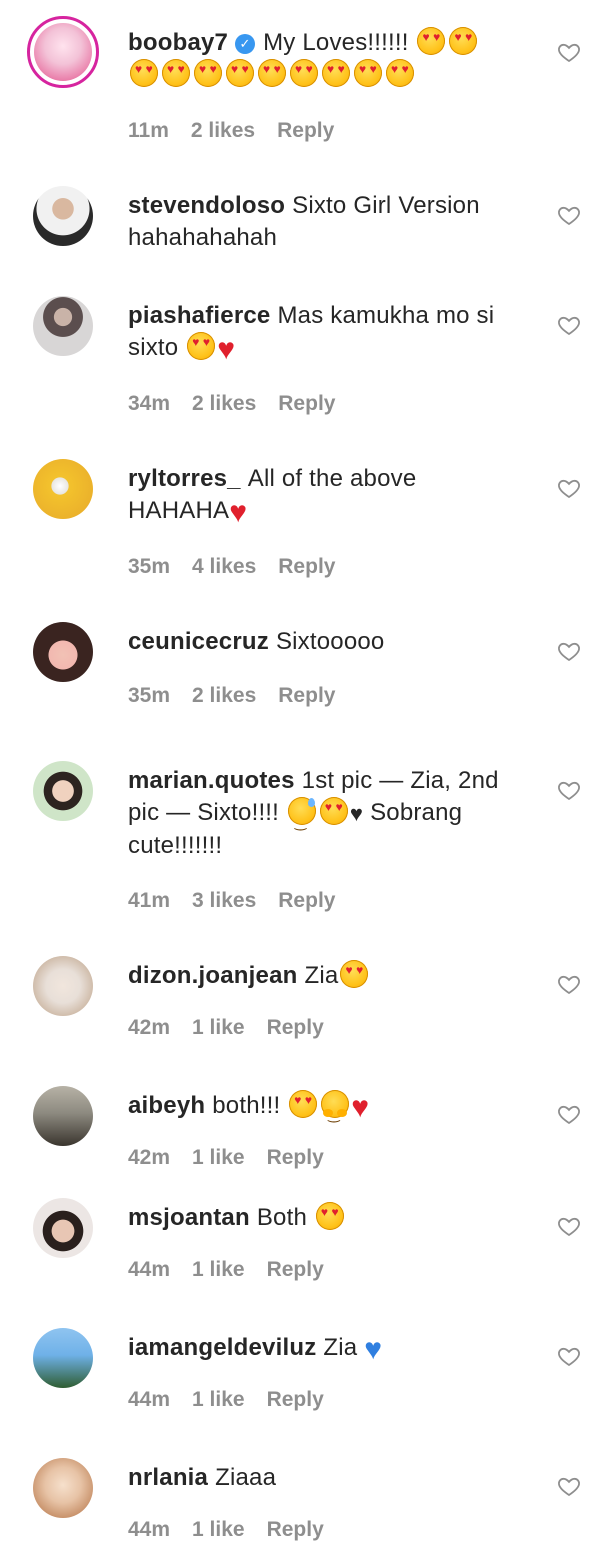 The height and width of the screenshot is (1563, 600). Describe the element at coordinates (184, 478) in the screenshot. I see `comment-username: ryltorres_` at that location.